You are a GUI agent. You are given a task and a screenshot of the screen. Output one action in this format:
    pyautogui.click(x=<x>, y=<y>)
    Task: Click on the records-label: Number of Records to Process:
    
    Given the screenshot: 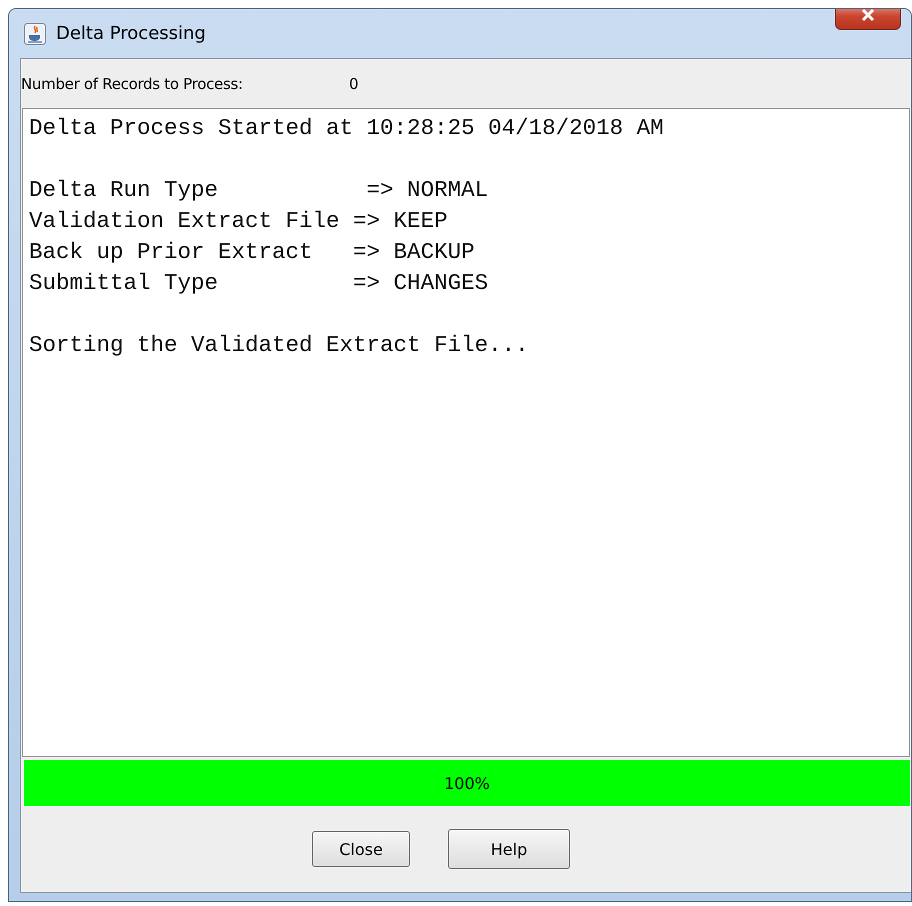 What is the action you would take?
    pyautogui.click(x=132, y=83)
    